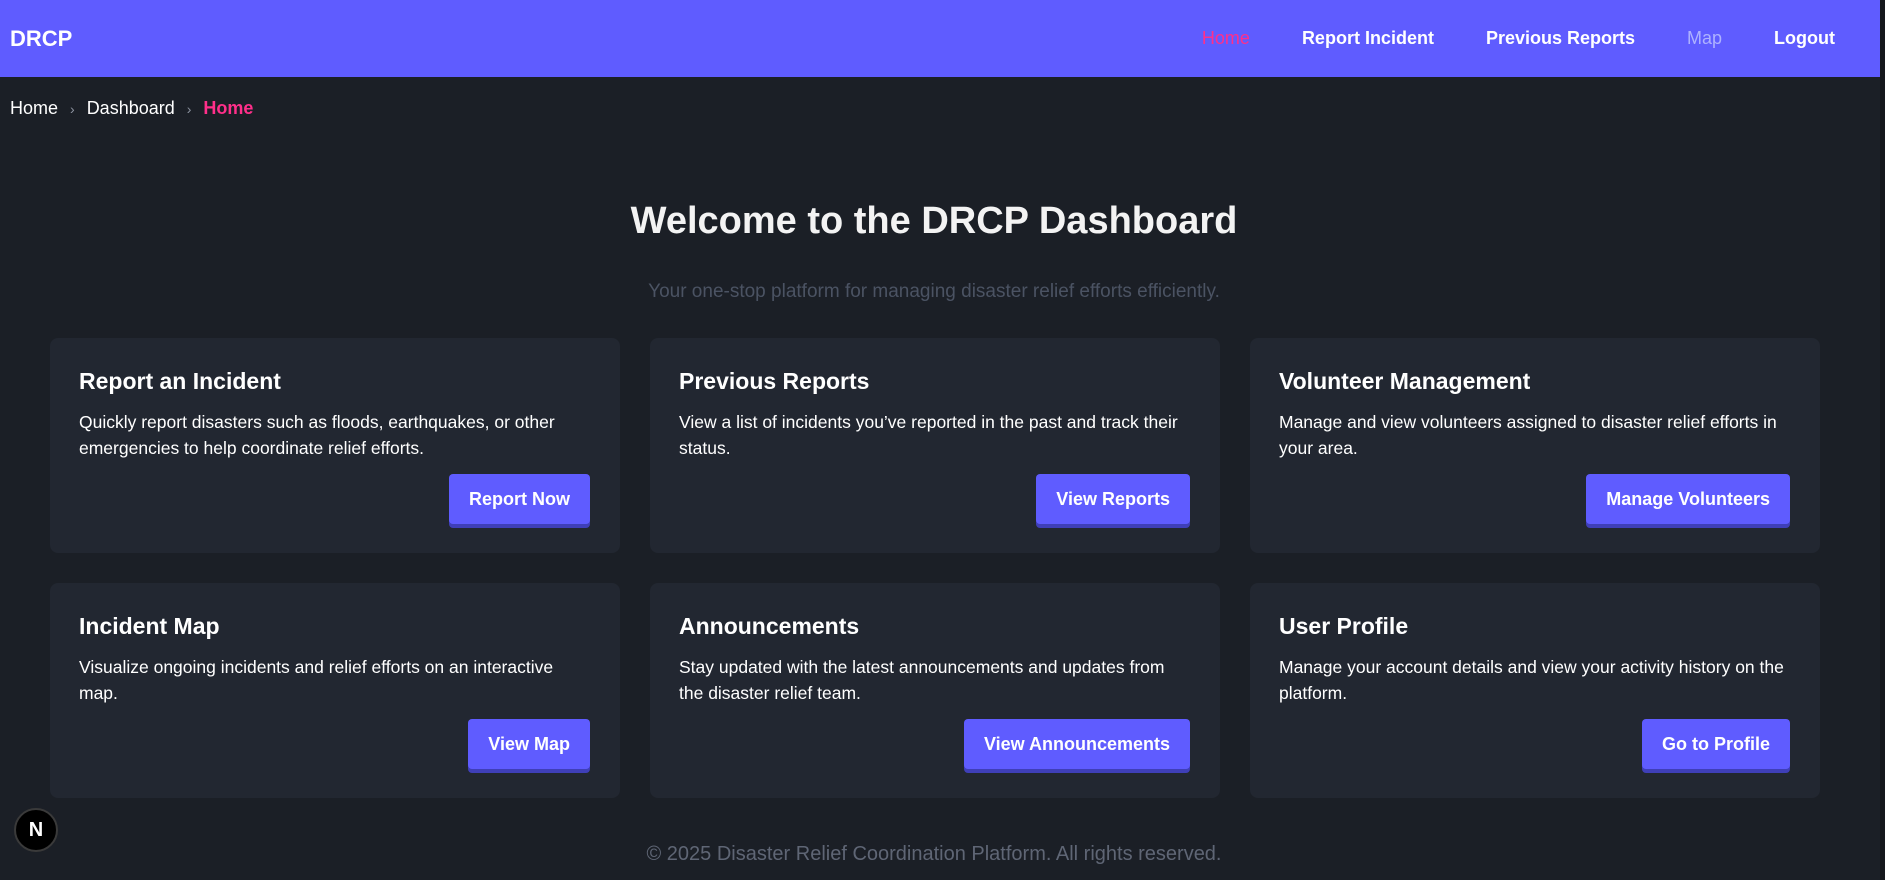 The image size is (1885, 880). What do you see at coordinates (1804, 38) in the screenshot?
I see `nav-link-logout: Logout` at bounding box center [1804, 38].